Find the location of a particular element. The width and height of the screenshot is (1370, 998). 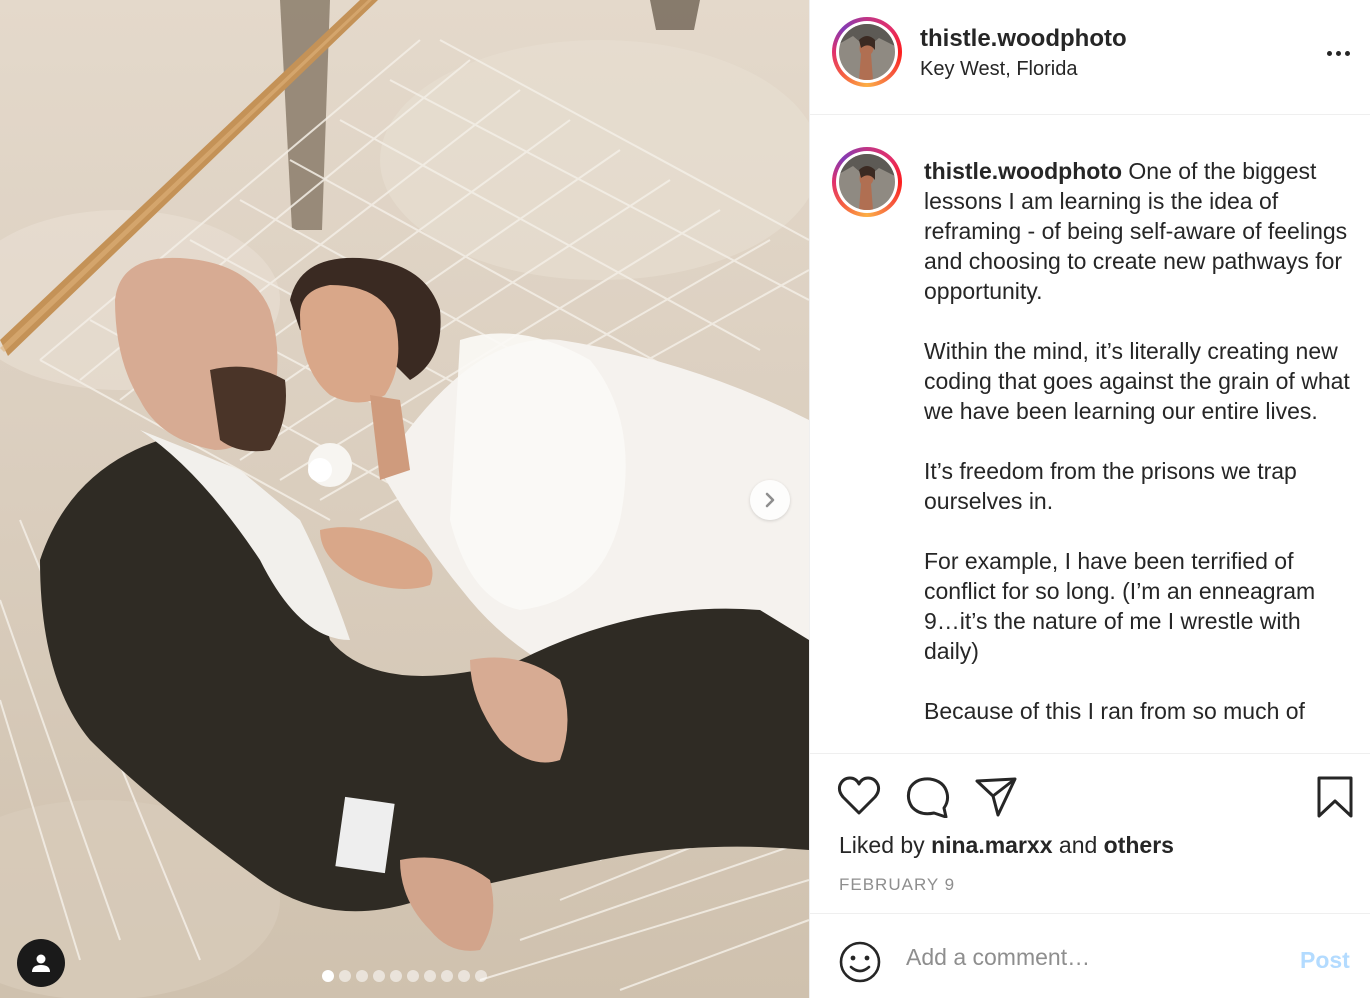

bookmark-icon is located at coordinates (1335, 797).